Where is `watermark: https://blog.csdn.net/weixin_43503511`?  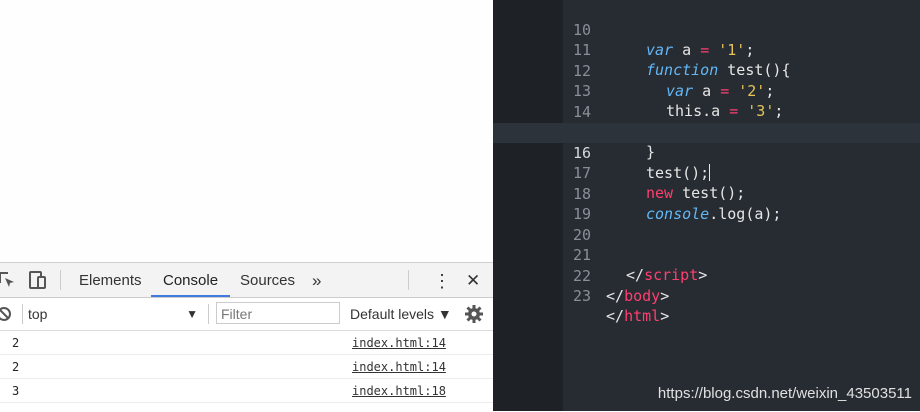
watermark: https://blog.csdn.net/weixin_43503511 is located at coordinates (784, 393).